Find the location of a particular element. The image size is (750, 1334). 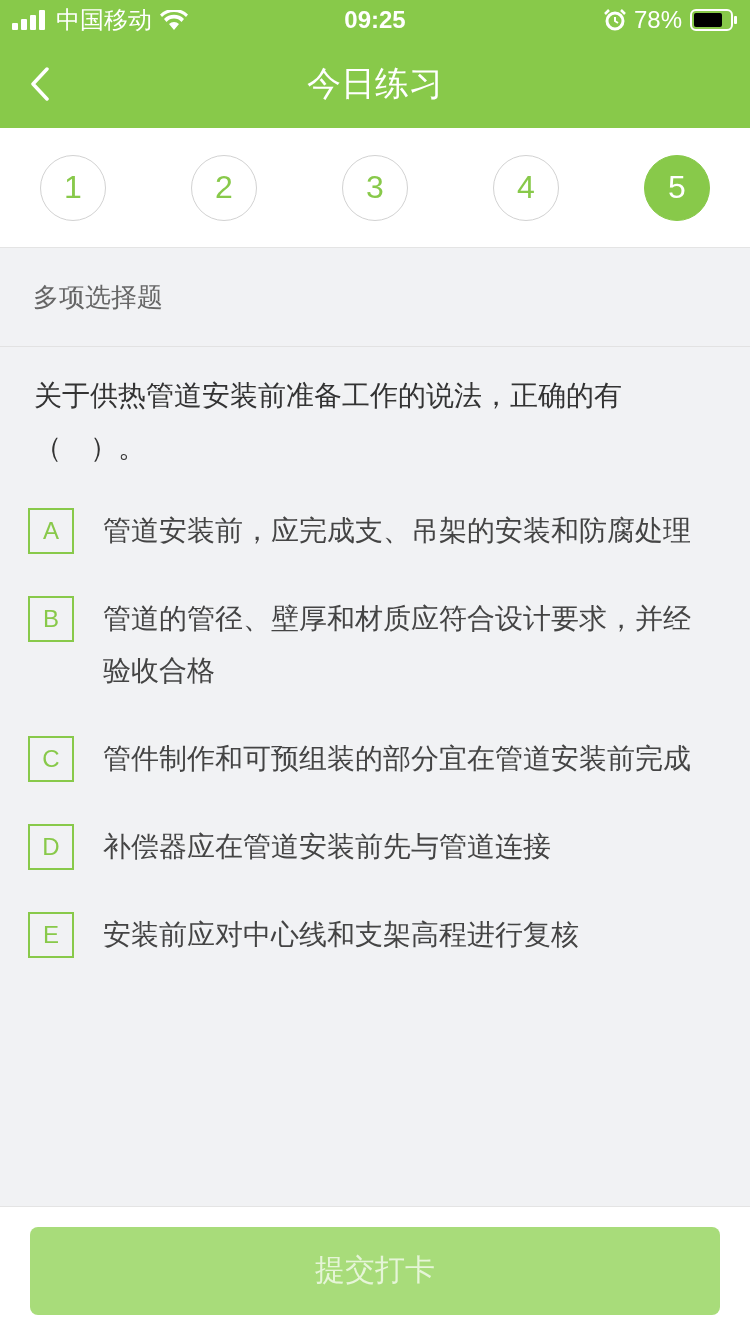

option-text: 安装前应对中心线和支架高程进行复核 is located at coordinates (341, 935).